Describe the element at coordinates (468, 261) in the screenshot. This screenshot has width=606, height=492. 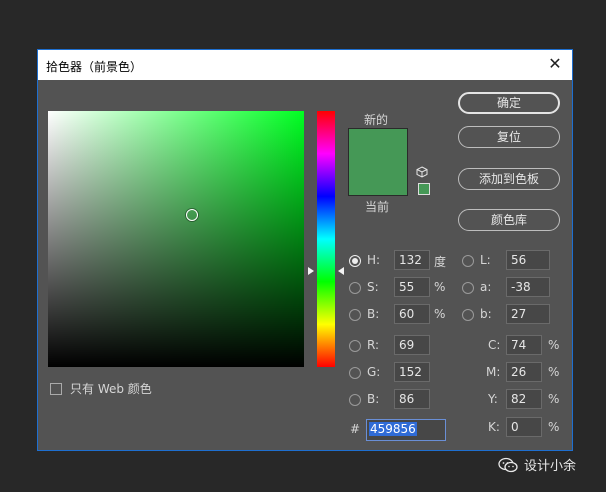
I see `radio-l` at that location.